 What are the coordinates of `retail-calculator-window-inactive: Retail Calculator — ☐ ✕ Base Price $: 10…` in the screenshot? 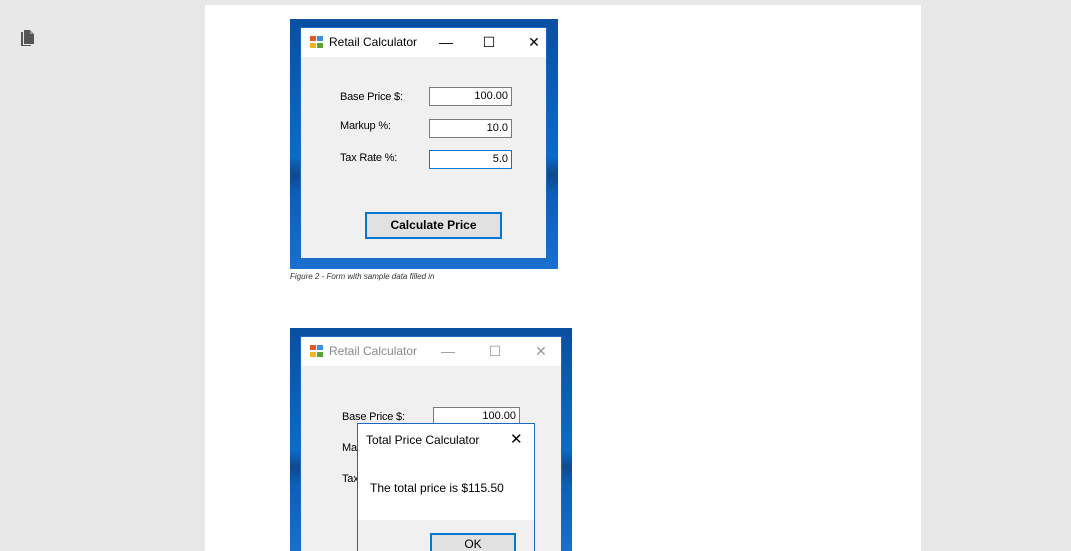 It's located at (431, 443).